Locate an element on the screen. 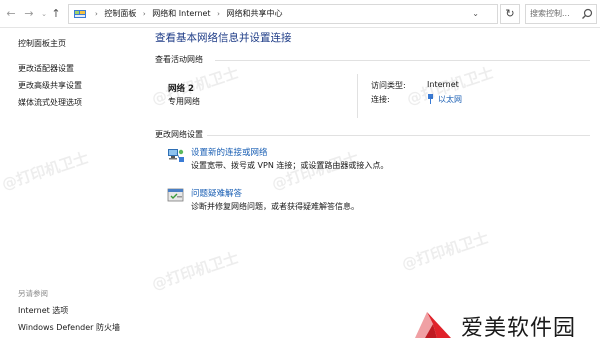 The height and width of the screenshot is (346, 600). control-panel-icon is located at coordinates (80, 14).